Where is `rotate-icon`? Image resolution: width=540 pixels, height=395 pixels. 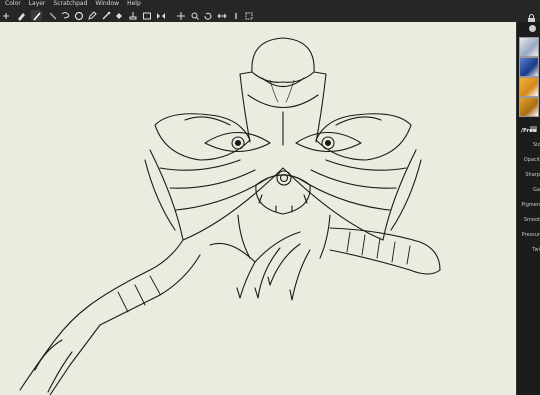
rotate-icon is located at coordinates (78, 15).